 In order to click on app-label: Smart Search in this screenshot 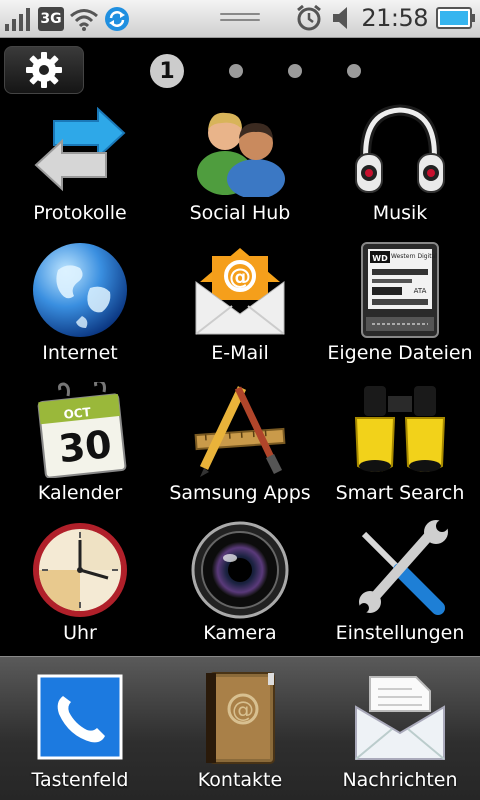, I will do `click(400, 493)`.